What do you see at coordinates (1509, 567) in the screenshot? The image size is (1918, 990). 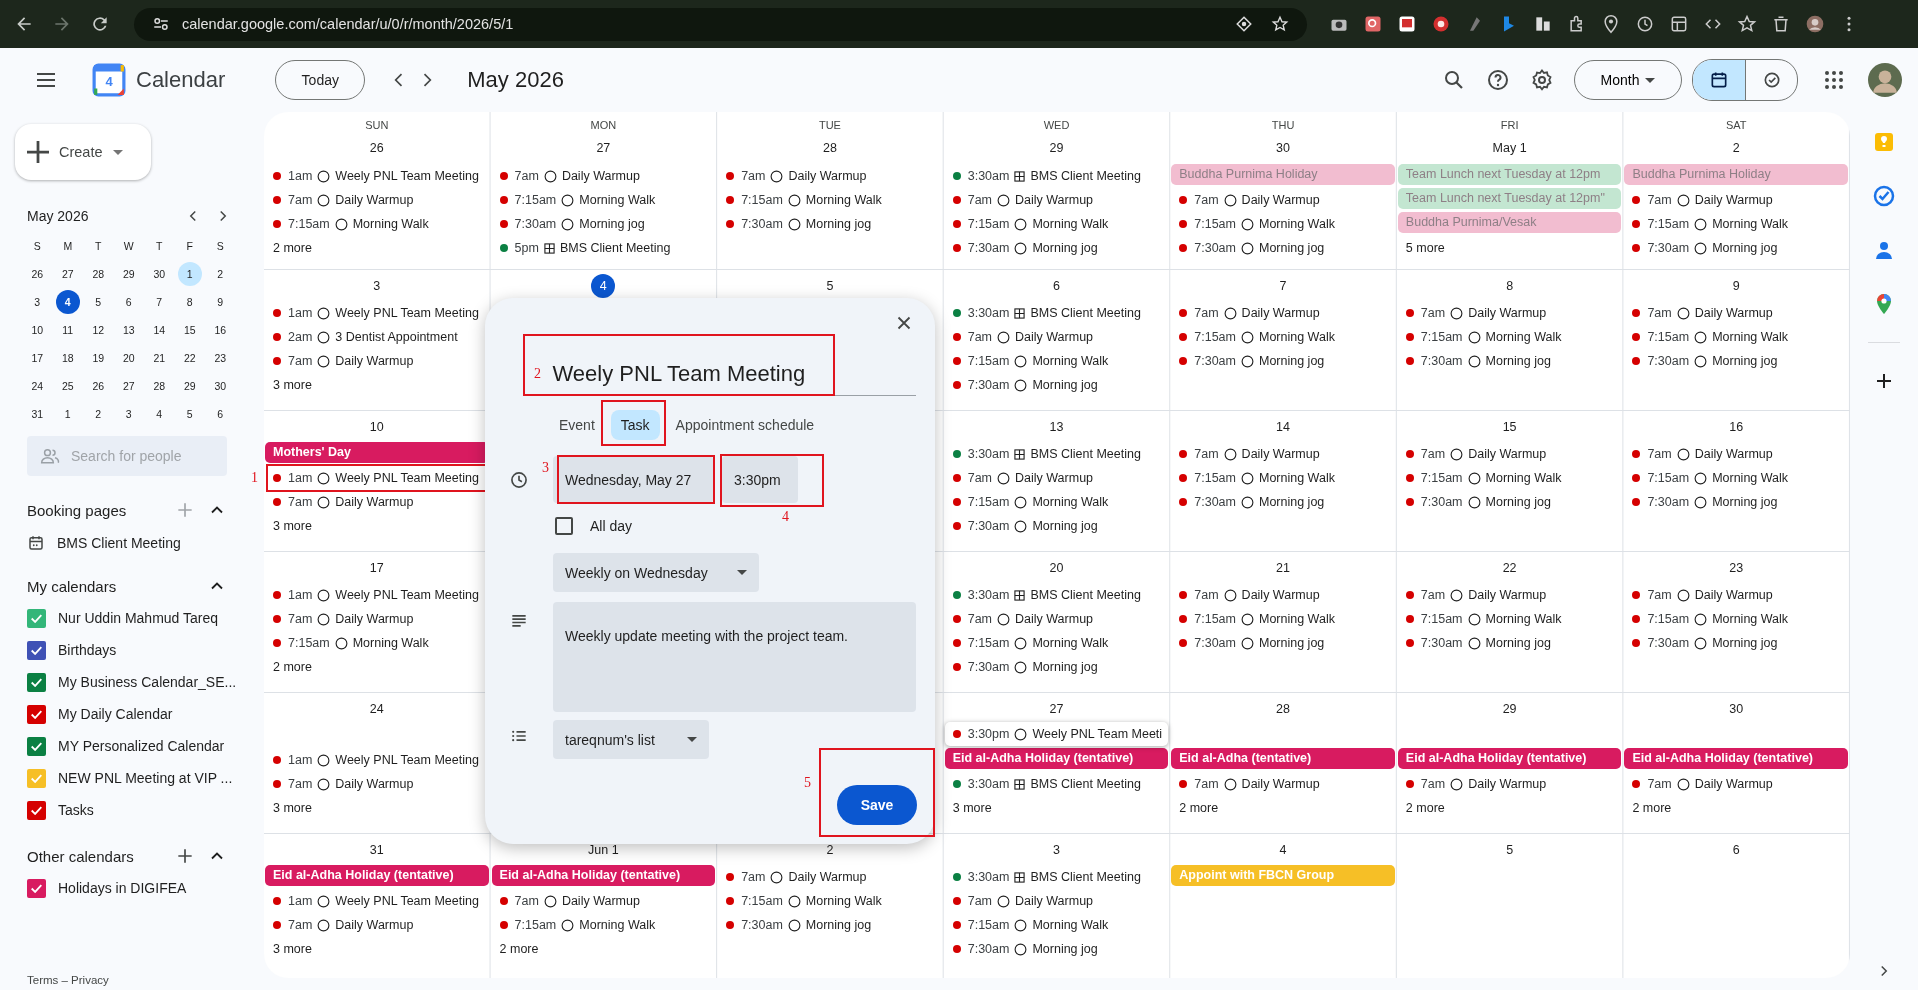 I see `date-label: 22` at bounding box center [1509, 567].